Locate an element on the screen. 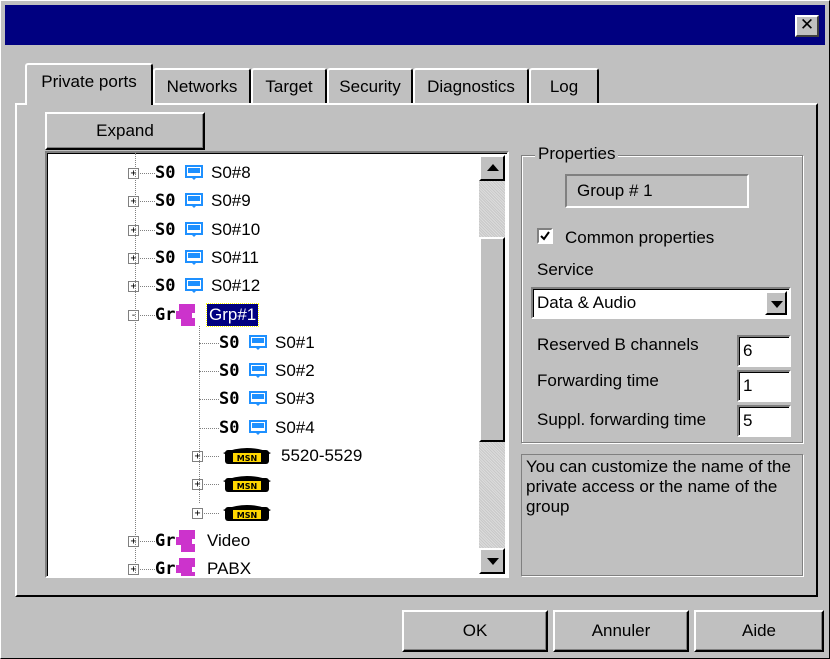 The width and height of the screenshot is (830, 659). tree-node: S0 S0#3 is located at coordinates (262, 399).